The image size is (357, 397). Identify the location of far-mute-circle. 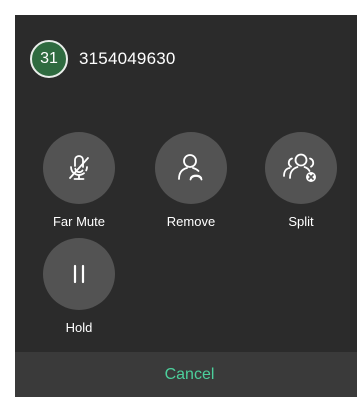
(79, 168).